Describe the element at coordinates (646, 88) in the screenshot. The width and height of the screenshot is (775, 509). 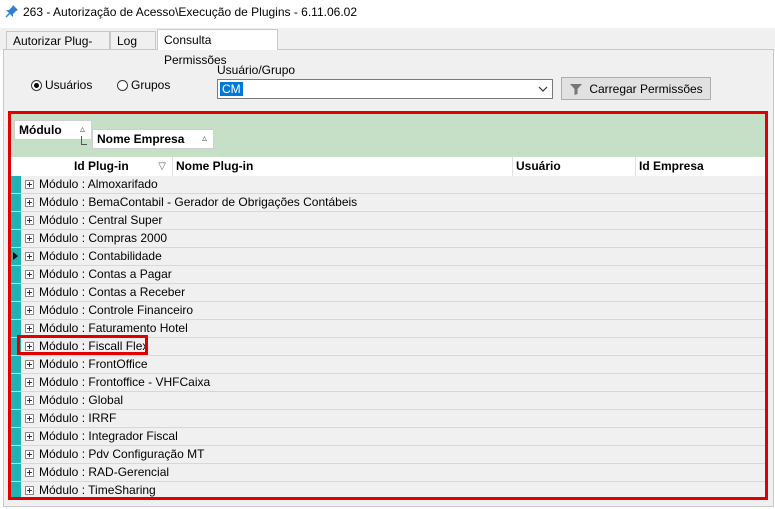
I see `load-button-label: Carregar Permissões` at that location.